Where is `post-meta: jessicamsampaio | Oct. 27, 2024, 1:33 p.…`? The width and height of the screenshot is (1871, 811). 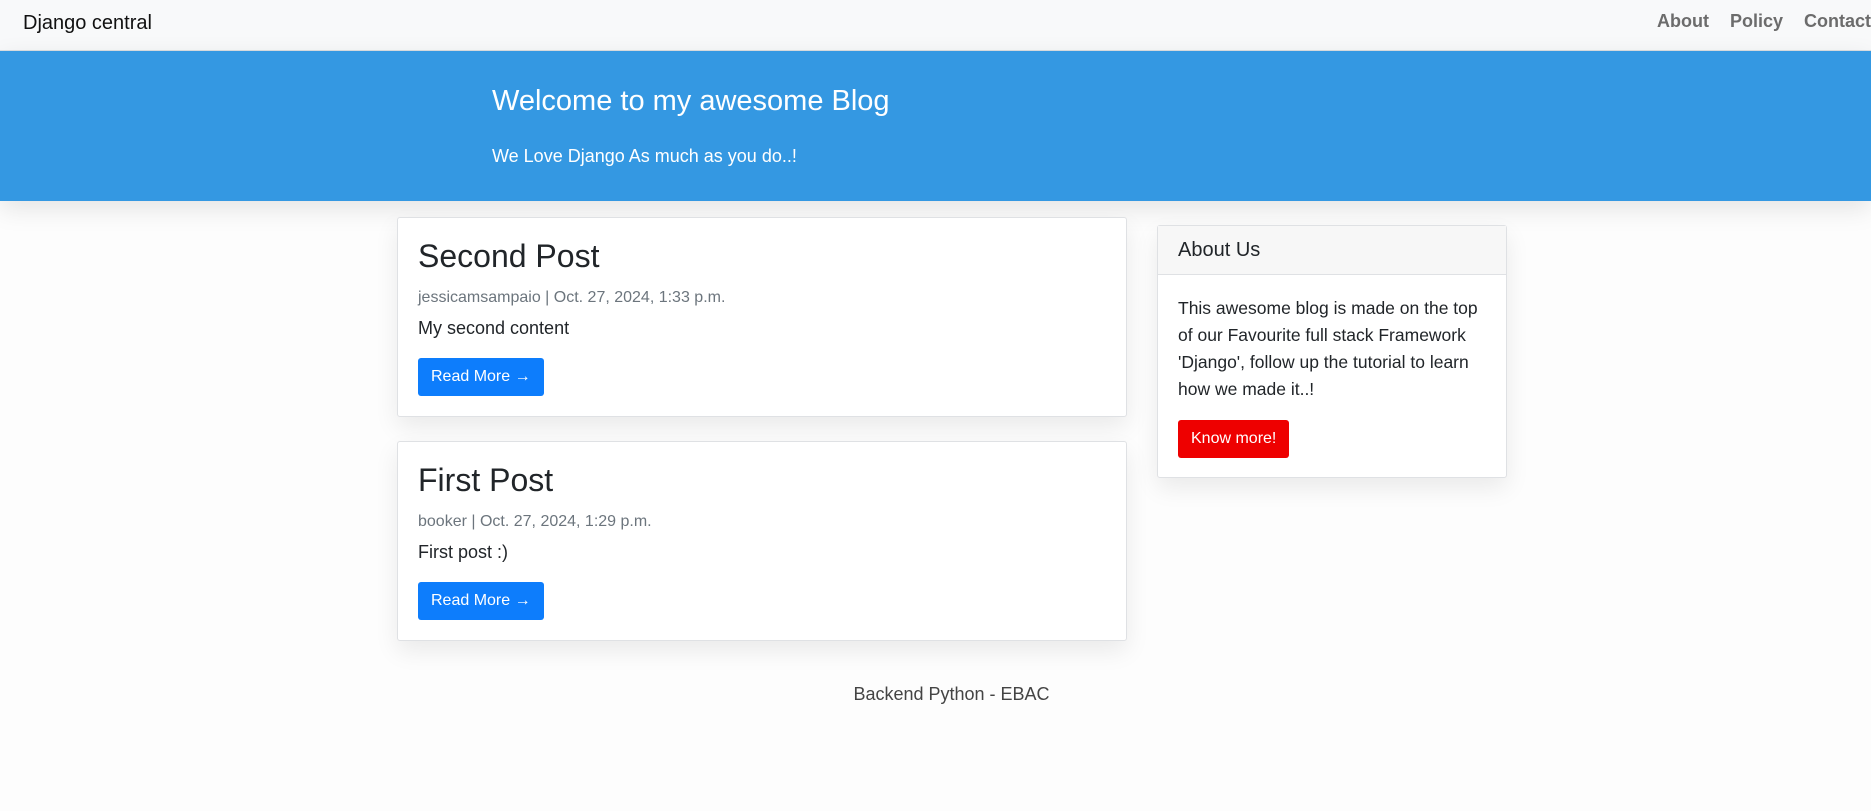 post-meta: jessicamsampaio | Oct. 27, 2024, 1:33 p.… is located at coordinates (572, 297).